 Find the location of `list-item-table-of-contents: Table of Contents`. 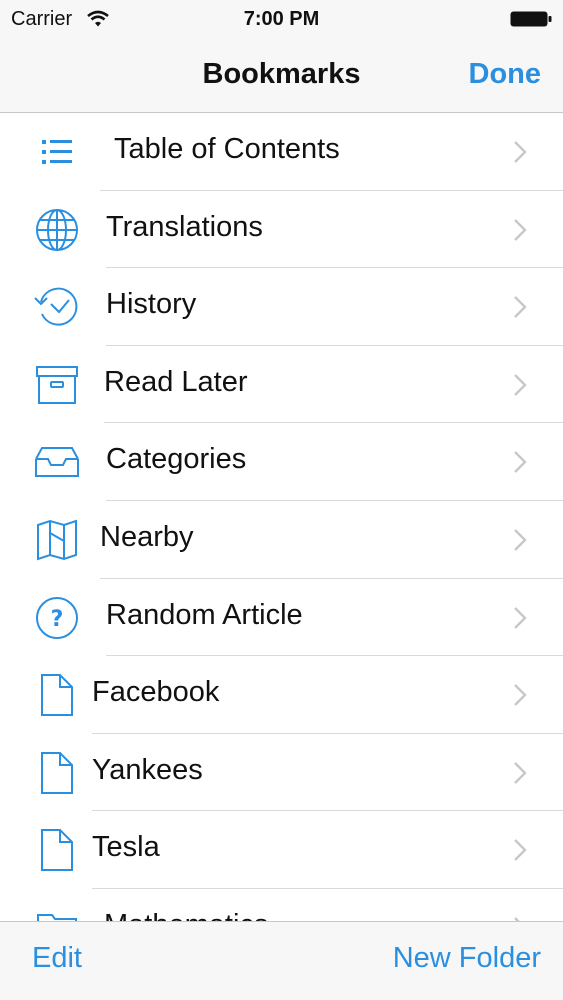

list-item-table-of-contents: Table of Contents is located at coordinates (281, 152).